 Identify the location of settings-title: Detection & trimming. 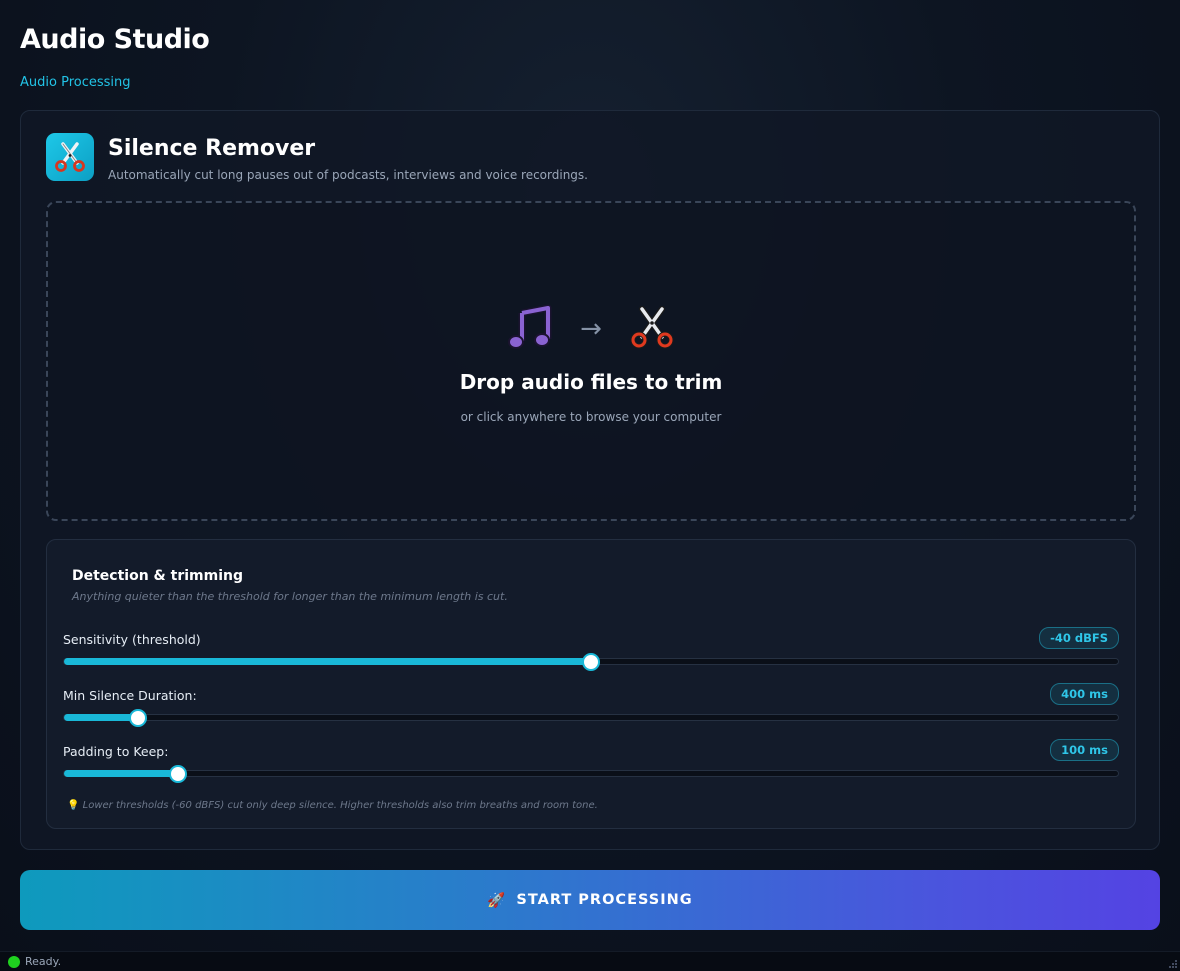
(157, 576).